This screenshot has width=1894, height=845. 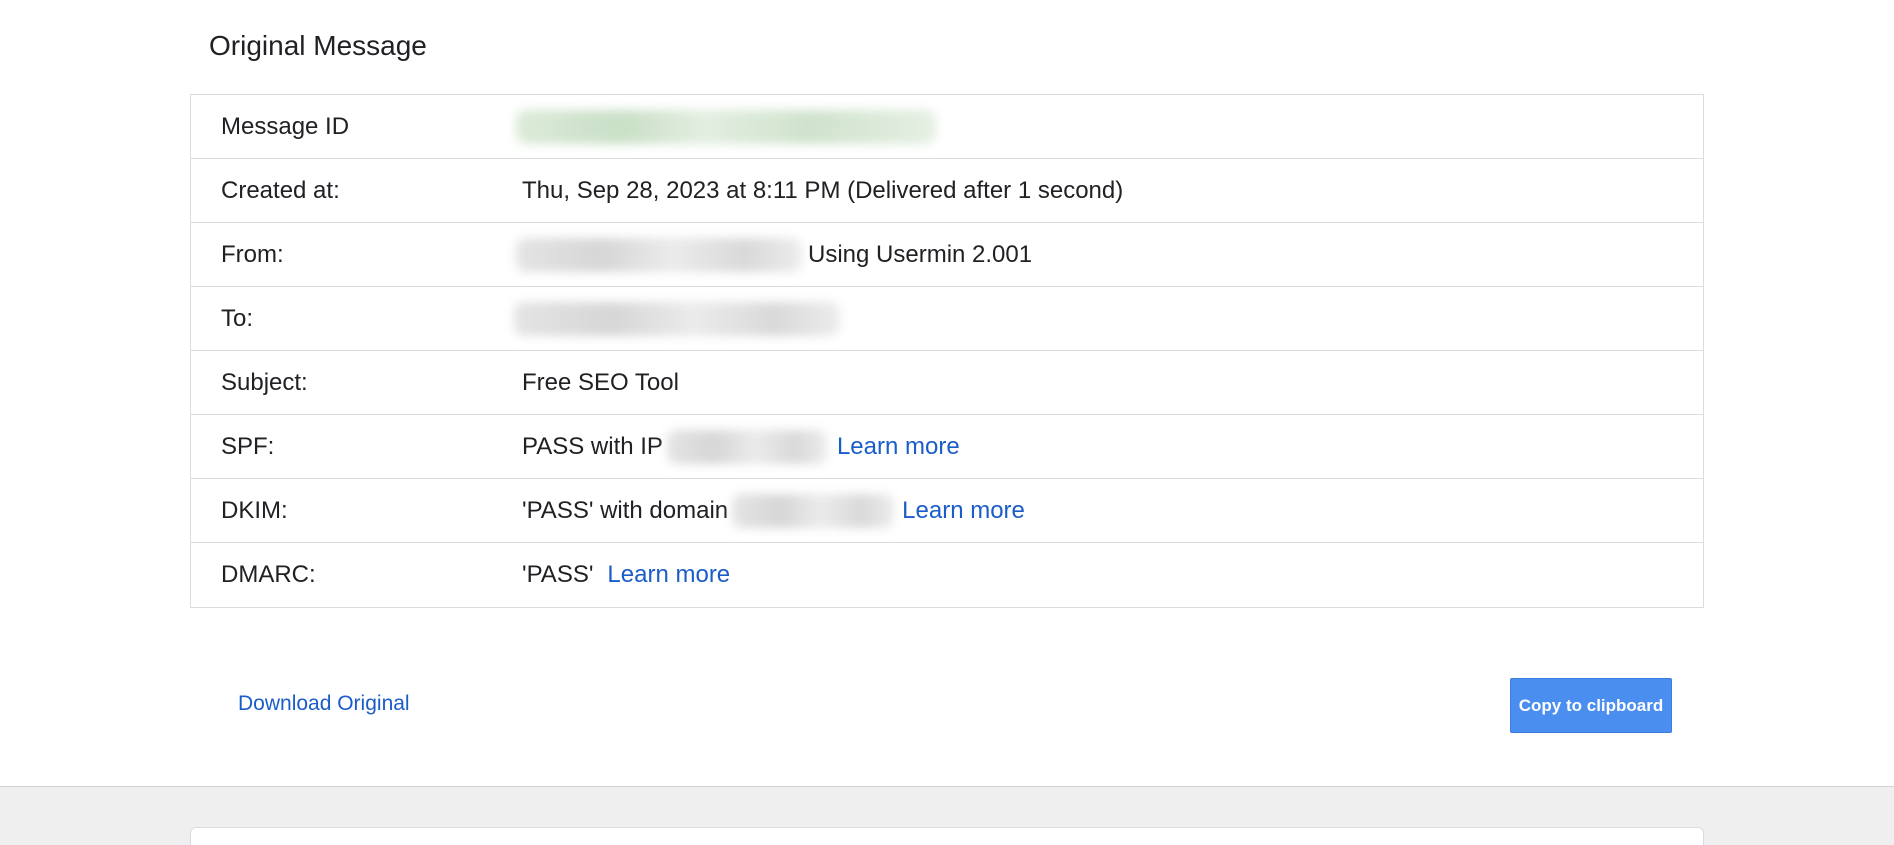 I want to click on row-from: From: Using Usermin 2.001, so click(x=947, y=255).